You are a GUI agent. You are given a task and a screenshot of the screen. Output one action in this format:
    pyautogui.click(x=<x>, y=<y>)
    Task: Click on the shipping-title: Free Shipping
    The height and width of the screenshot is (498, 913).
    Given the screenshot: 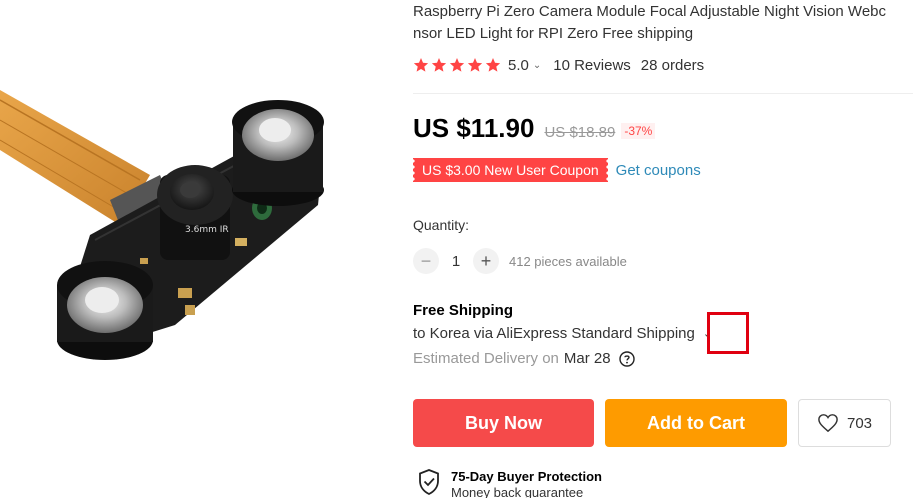 What is the action you would take?
    pyautogui.click(x=463, y=310)
    